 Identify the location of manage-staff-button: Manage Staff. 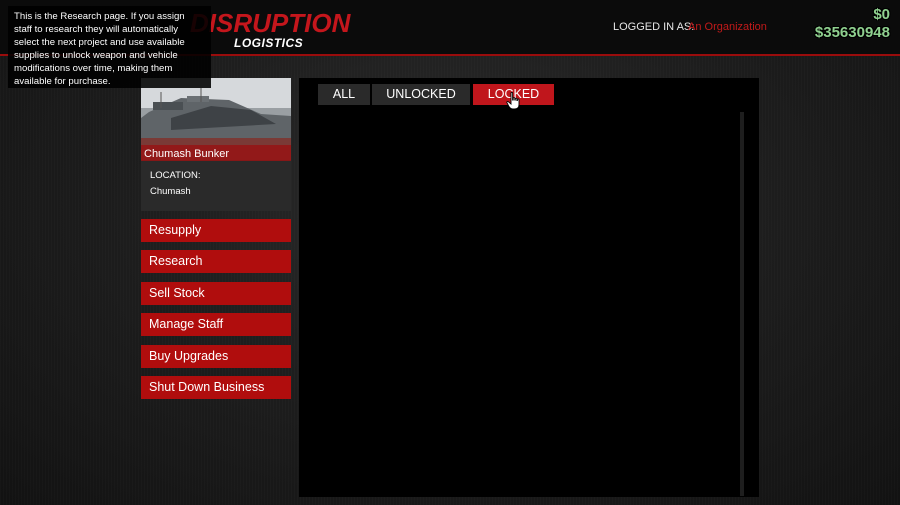
(216, 324).